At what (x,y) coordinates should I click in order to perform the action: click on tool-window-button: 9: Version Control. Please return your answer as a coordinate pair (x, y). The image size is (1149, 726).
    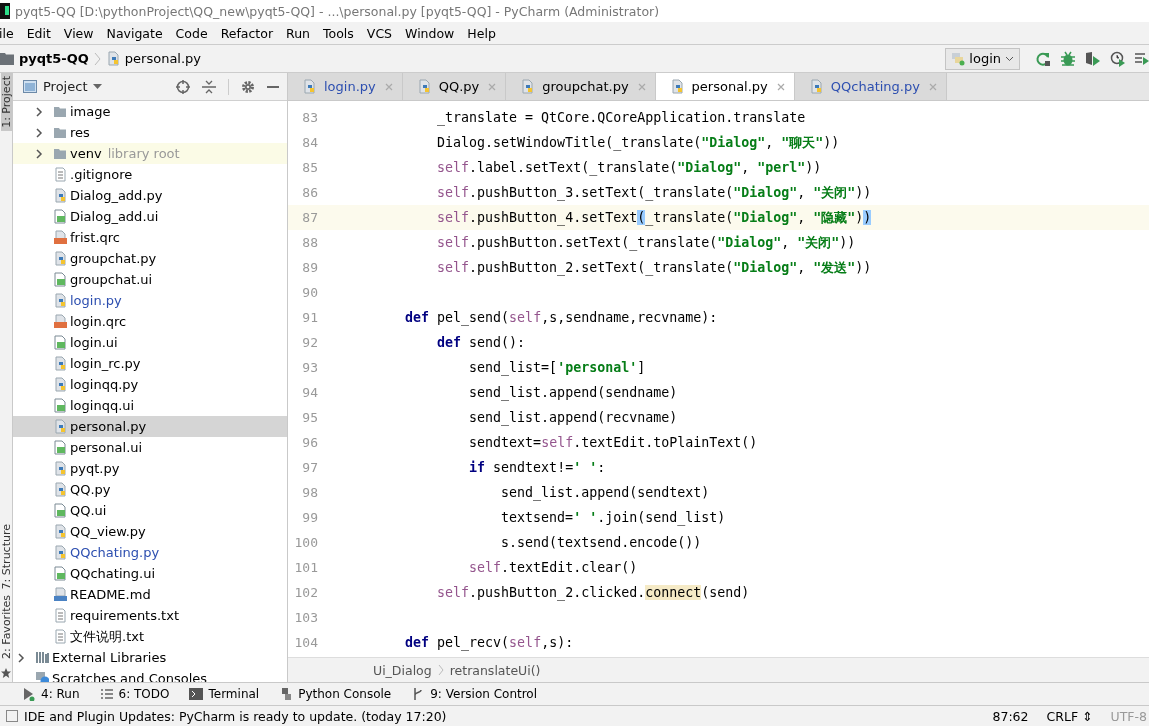
    Looking at the image, I should click on (474, 694).